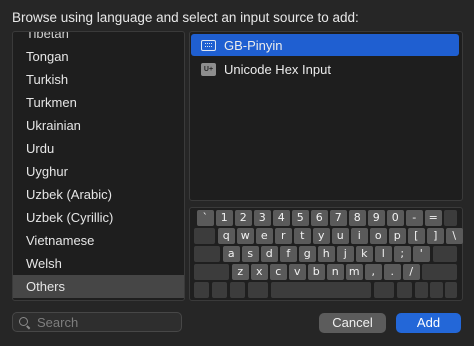 The height and width of the screenshot is (346, 474). Describe the element at coordinates (373, 272) in the screenshot. I see `keyboard-key: ,` at that location.